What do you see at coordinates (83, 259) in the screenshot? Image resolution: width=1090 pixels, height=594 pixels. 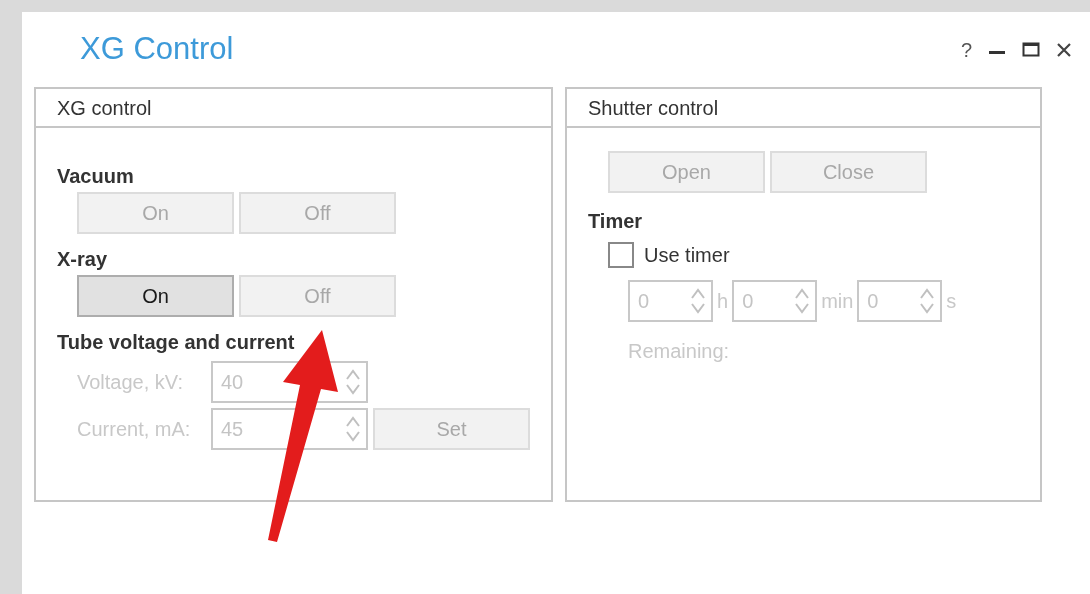 I see `section-label: X-ray` at bounding box center [83, 259].